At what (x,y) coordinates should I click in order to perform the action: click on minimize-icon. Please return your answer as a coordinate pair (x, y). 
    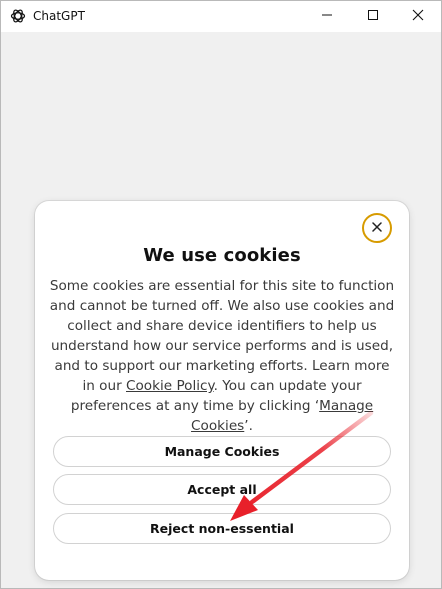
    Looking at the image, I should click on (327, 17).